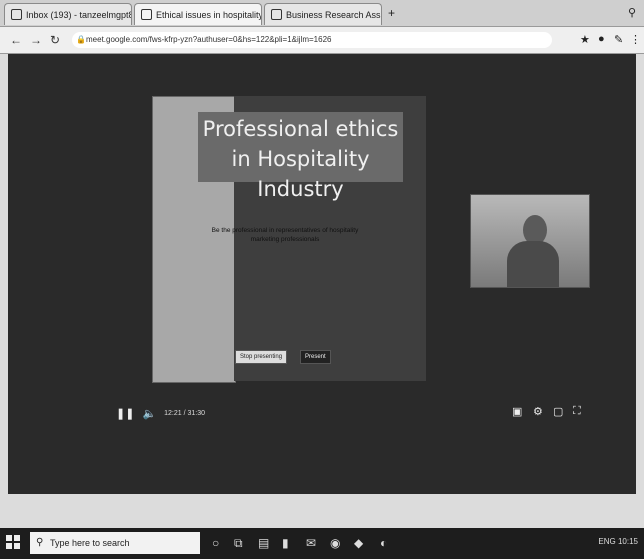 This screenshot has height=559, width=644. Describe the element at coordinates (16, 14) in the screenshot. I see `mail-icon` at that location.